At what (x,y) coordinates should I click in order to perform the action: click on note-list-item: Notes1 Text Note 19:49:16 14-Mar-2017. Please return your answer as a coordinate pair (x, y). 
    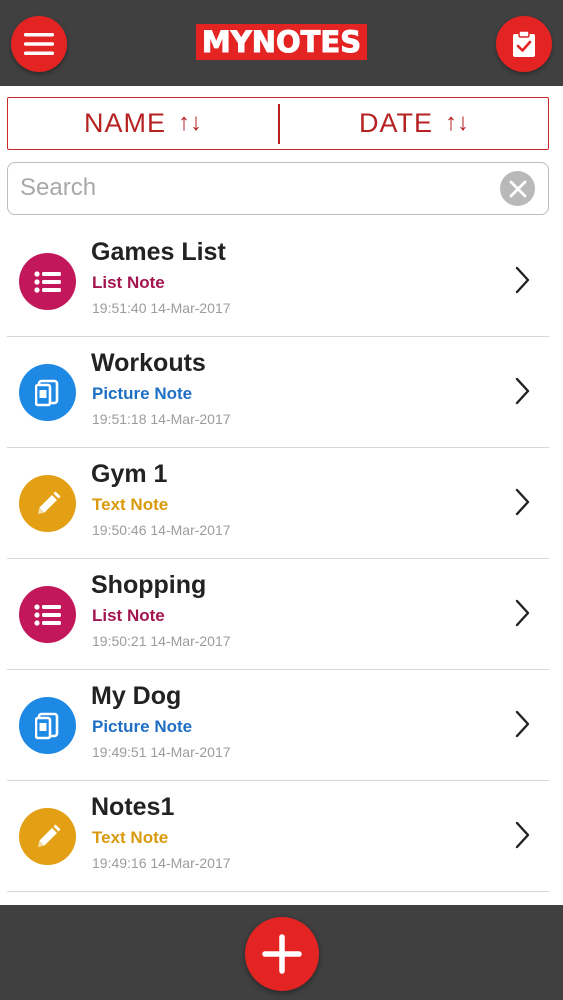
    Looking at the image, I should click on (281, 836).